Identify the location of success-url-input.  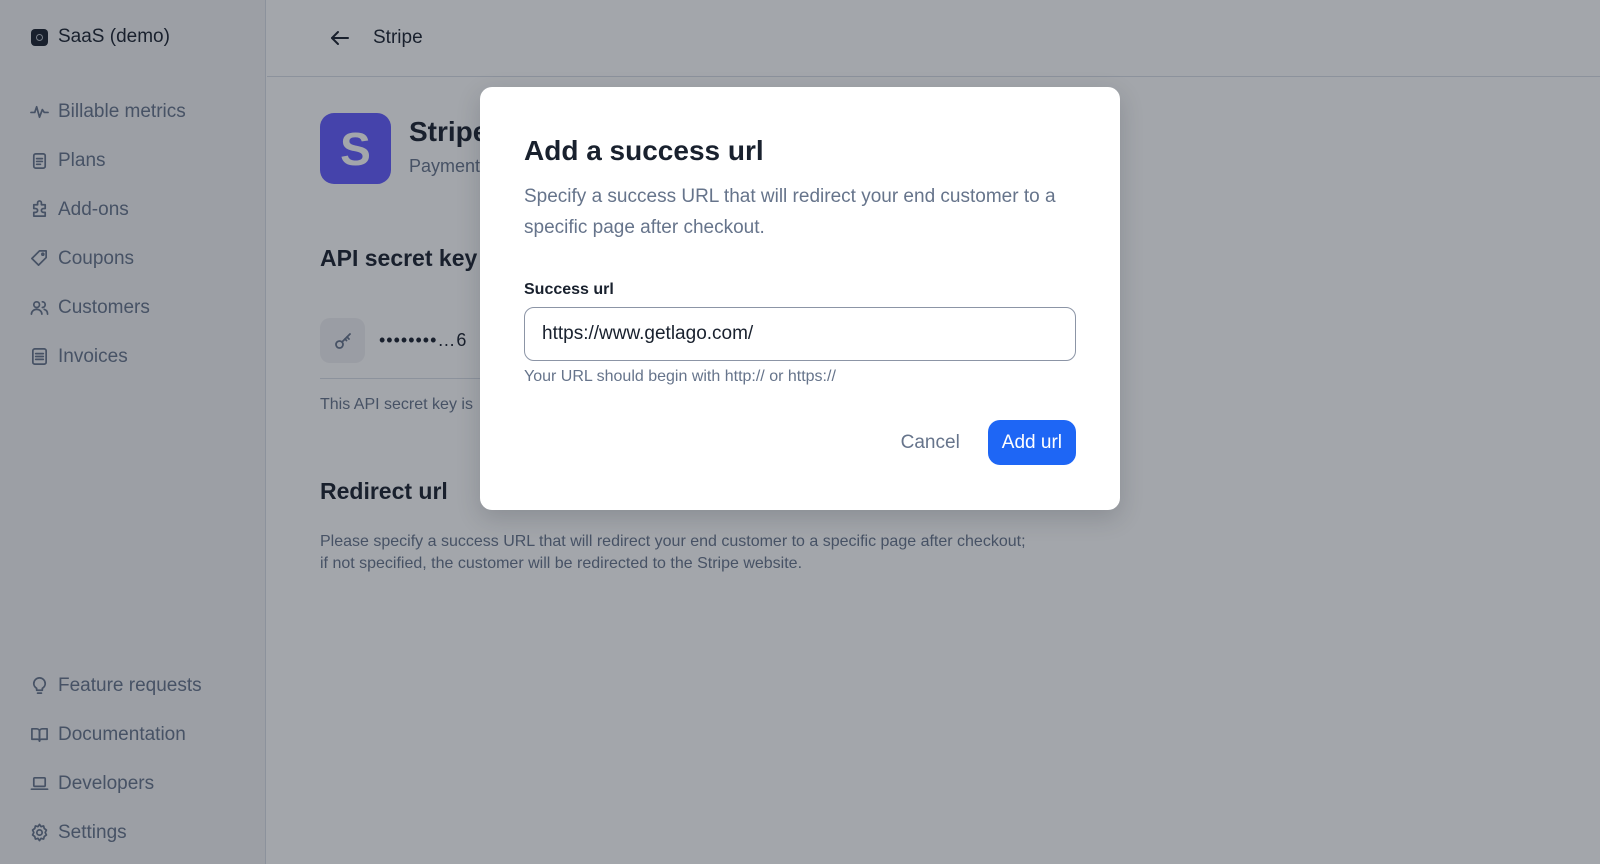
(800, 334).